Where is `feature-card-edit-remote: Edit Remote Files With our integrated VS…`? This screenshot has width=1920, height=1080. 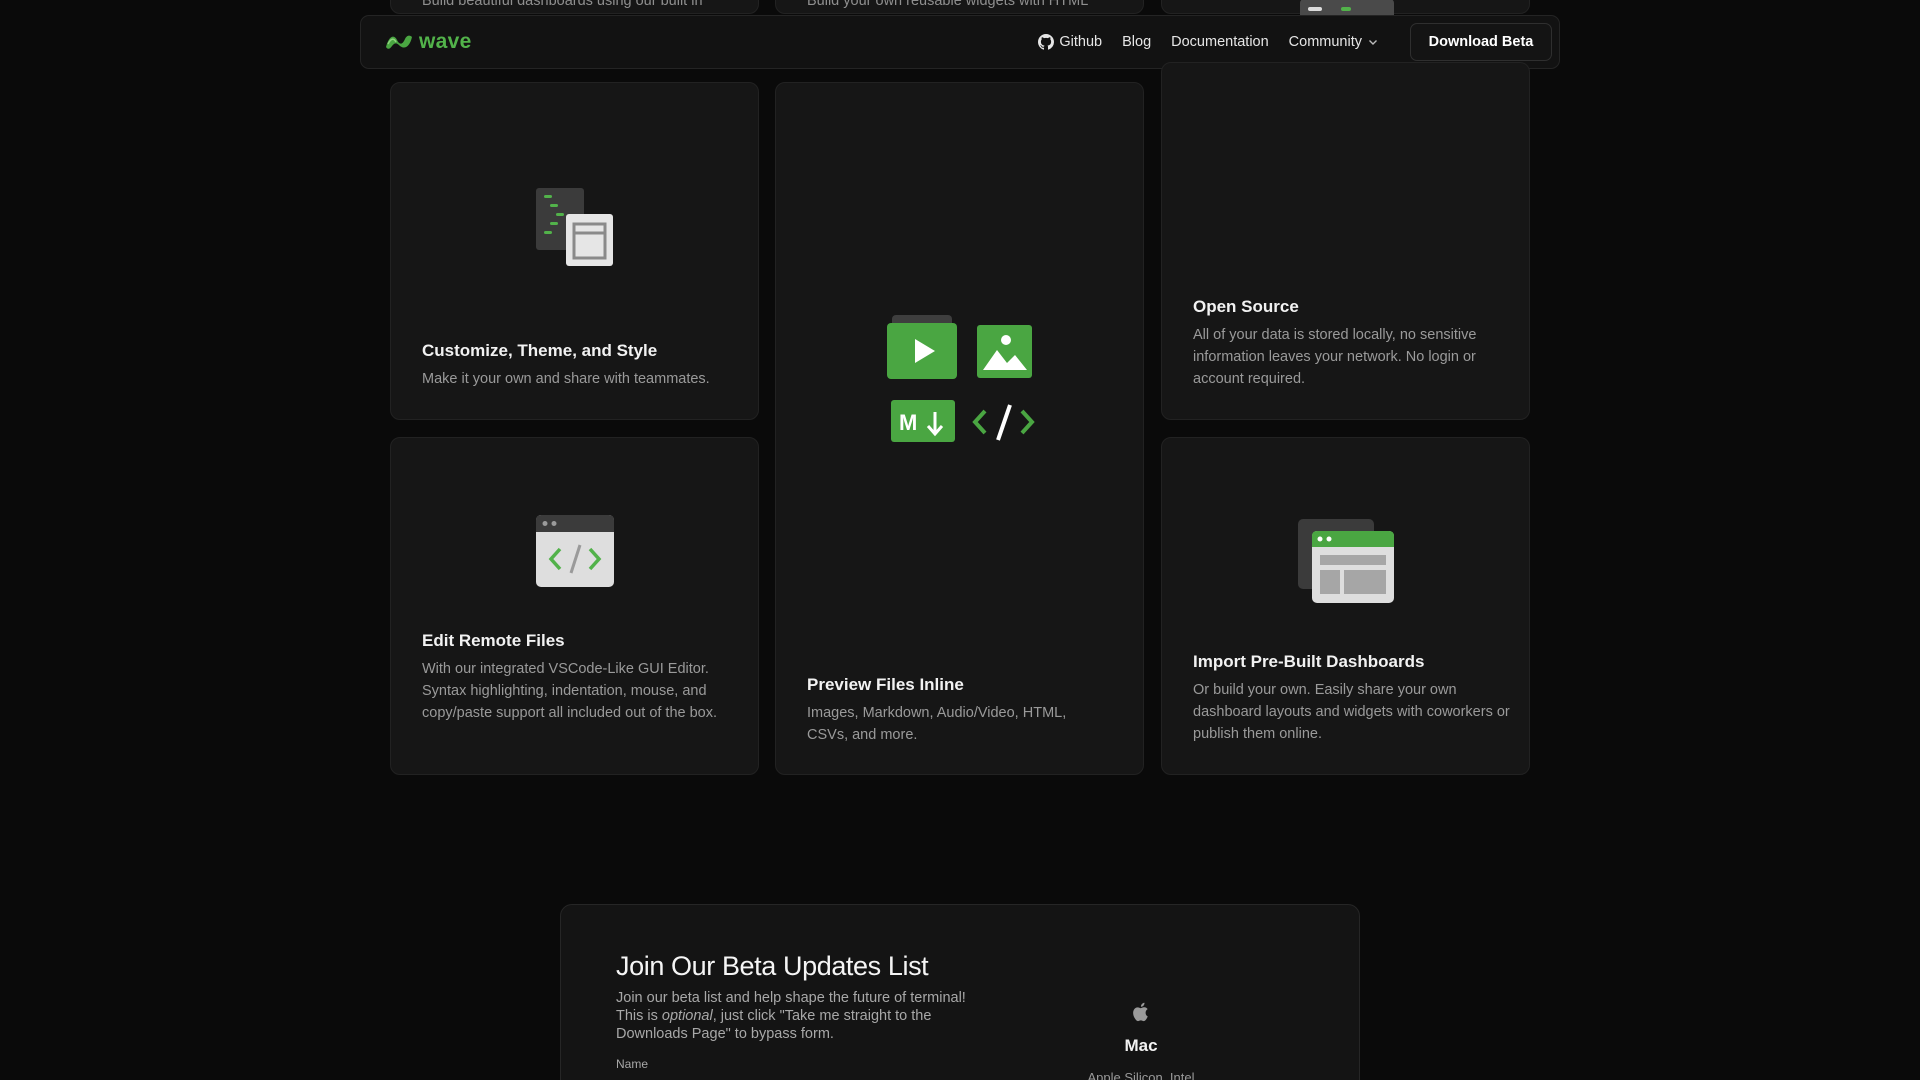 feature-card-edit-remote: Edit Remote Files With our integrated VS… is located at coordinates (574, 606).